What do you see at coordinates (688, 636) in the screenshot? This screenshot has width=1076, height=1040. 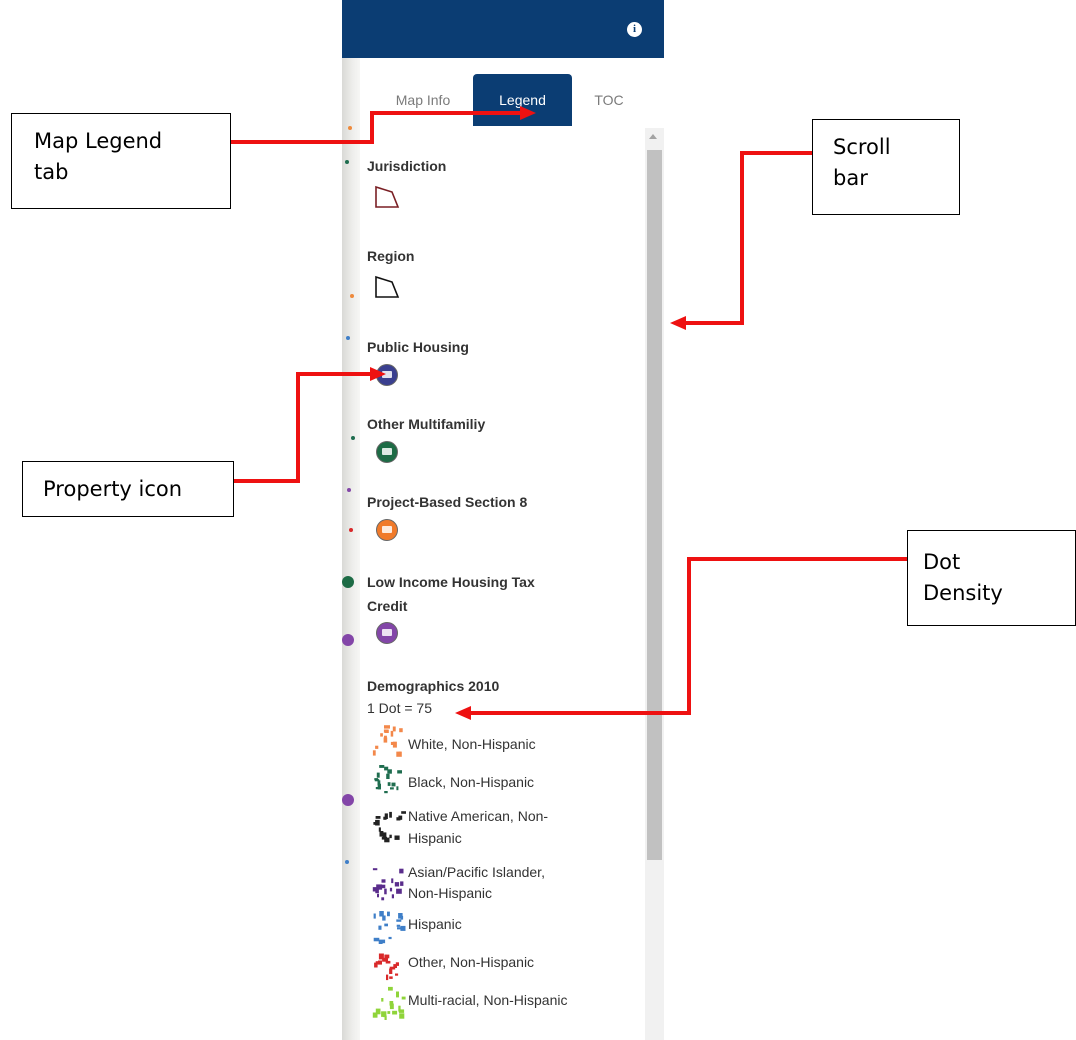 I see `arrow-dot-density` at bounding box center [688, 636].